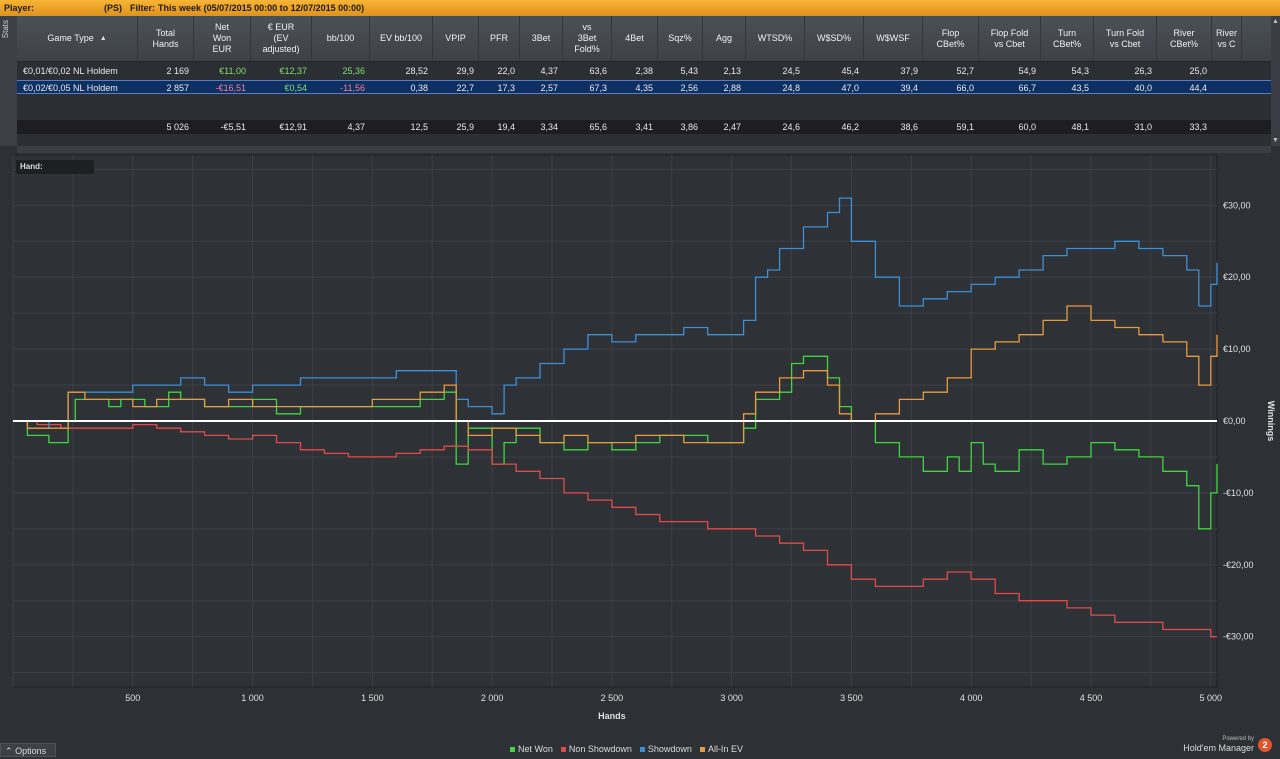 This screenshot has height=759, width=1280. I want to click on table-cell: 46,2, so click(850, 127).